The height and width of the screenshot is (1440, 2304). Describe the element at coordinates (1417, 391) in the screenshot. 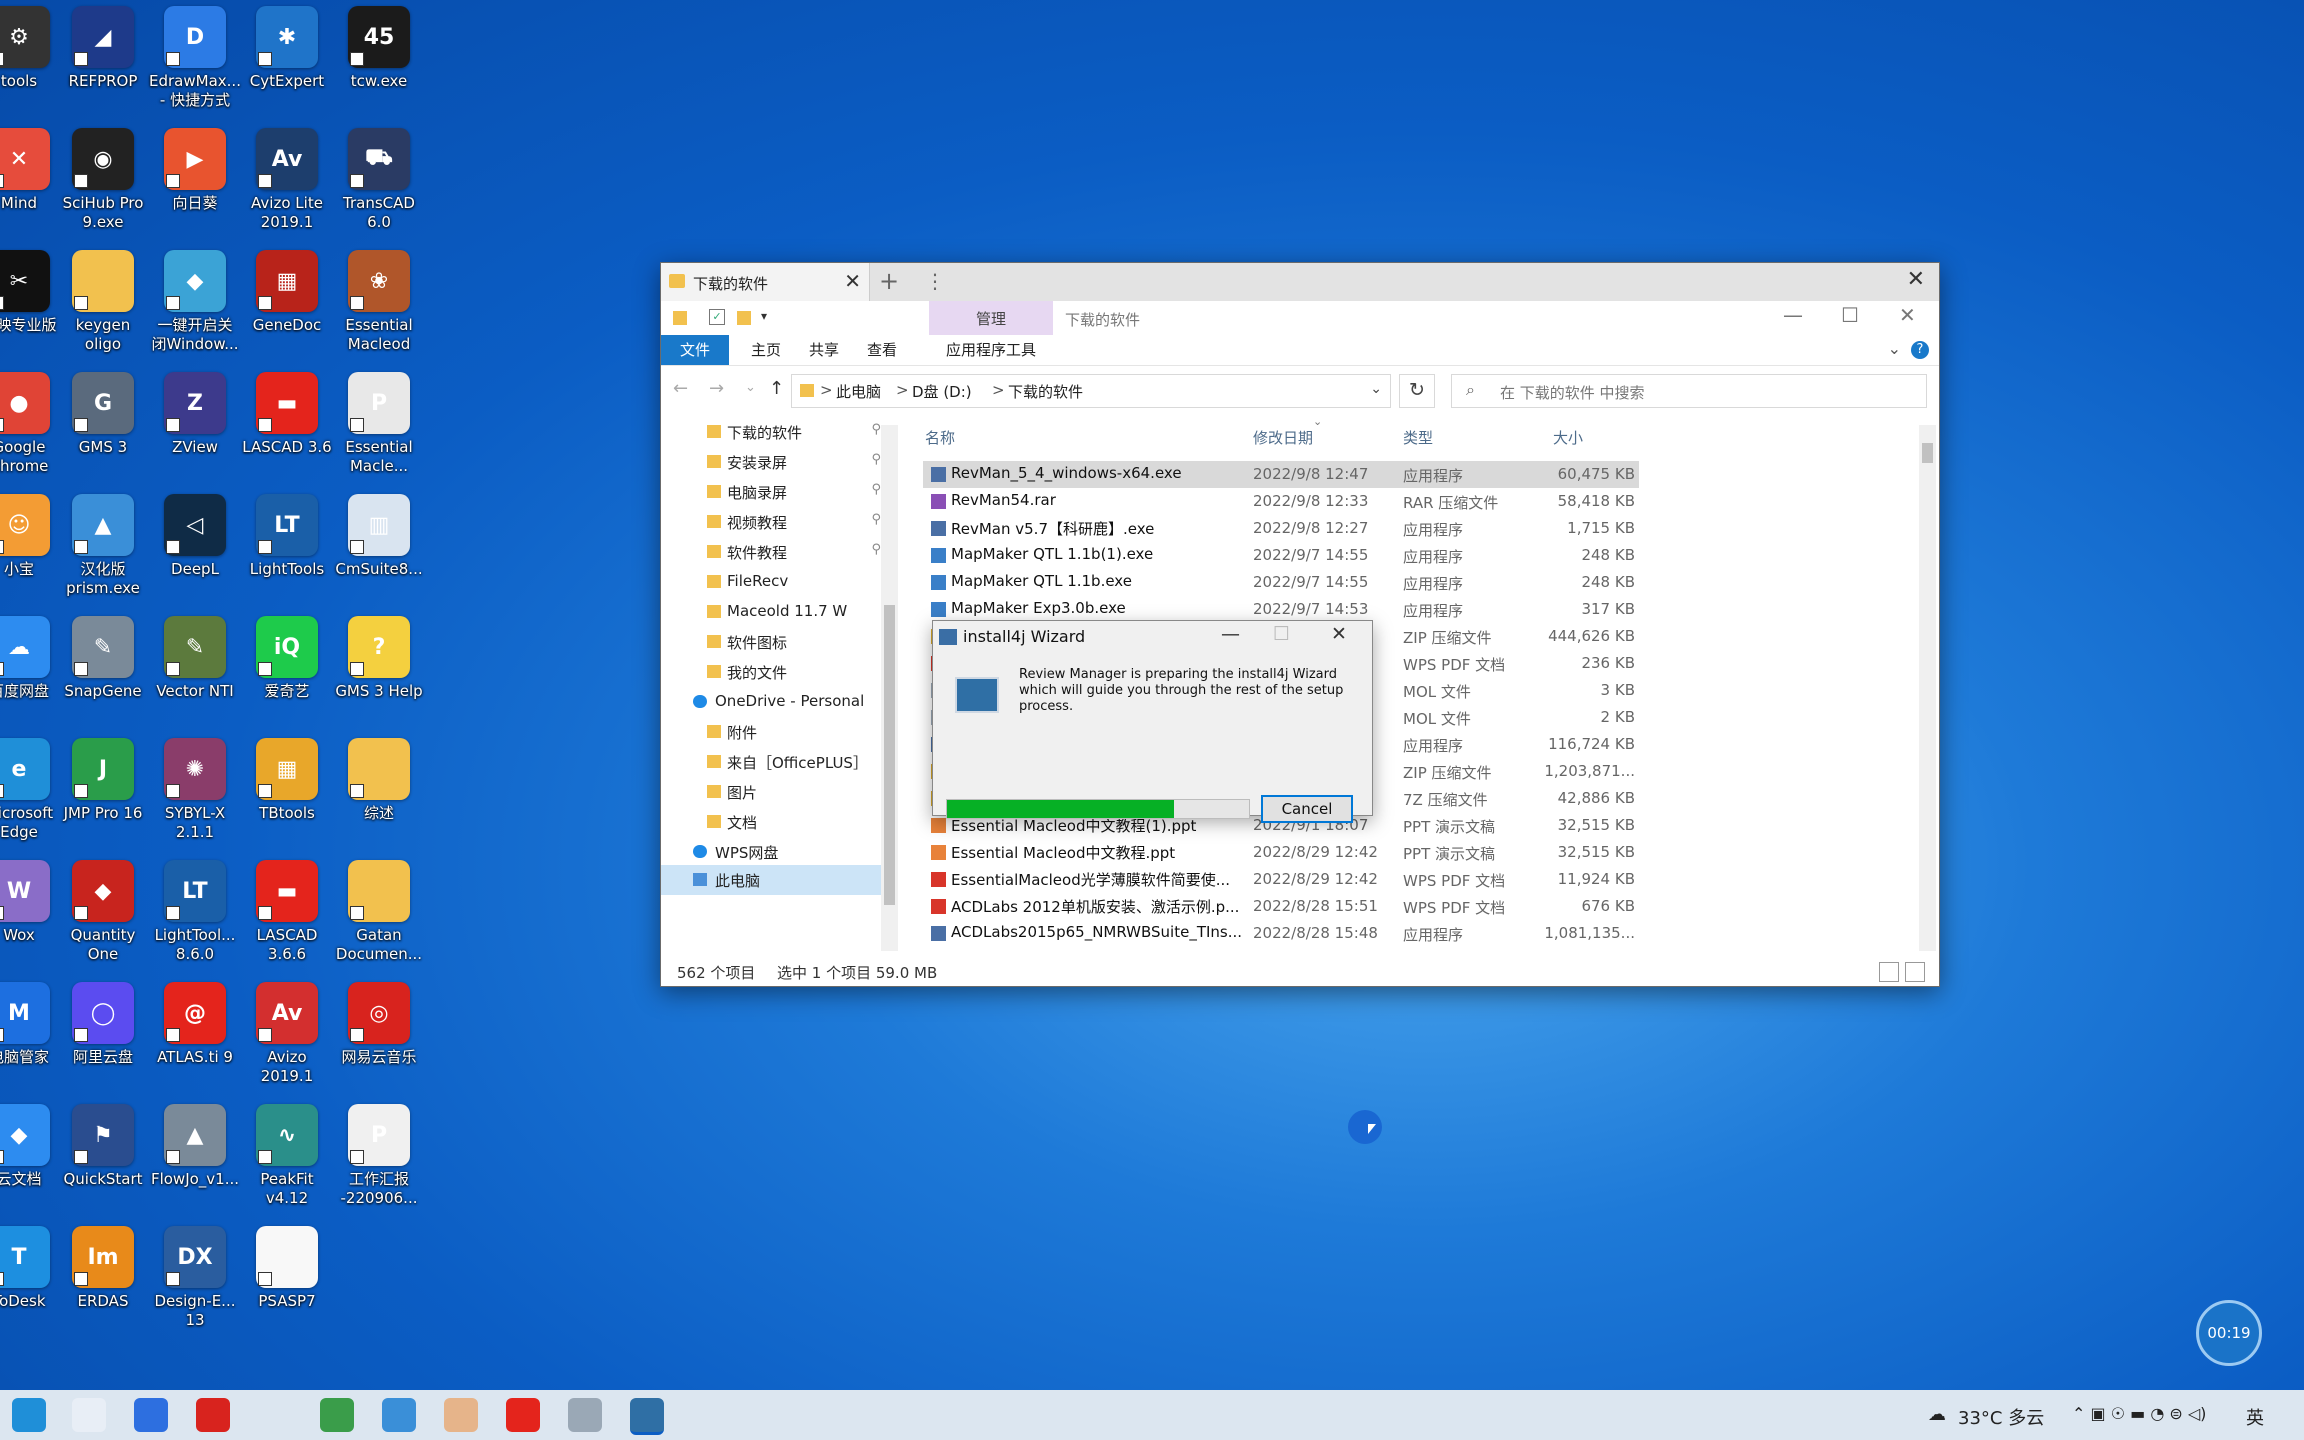

I see `refresh-icon: ↻` at that location.